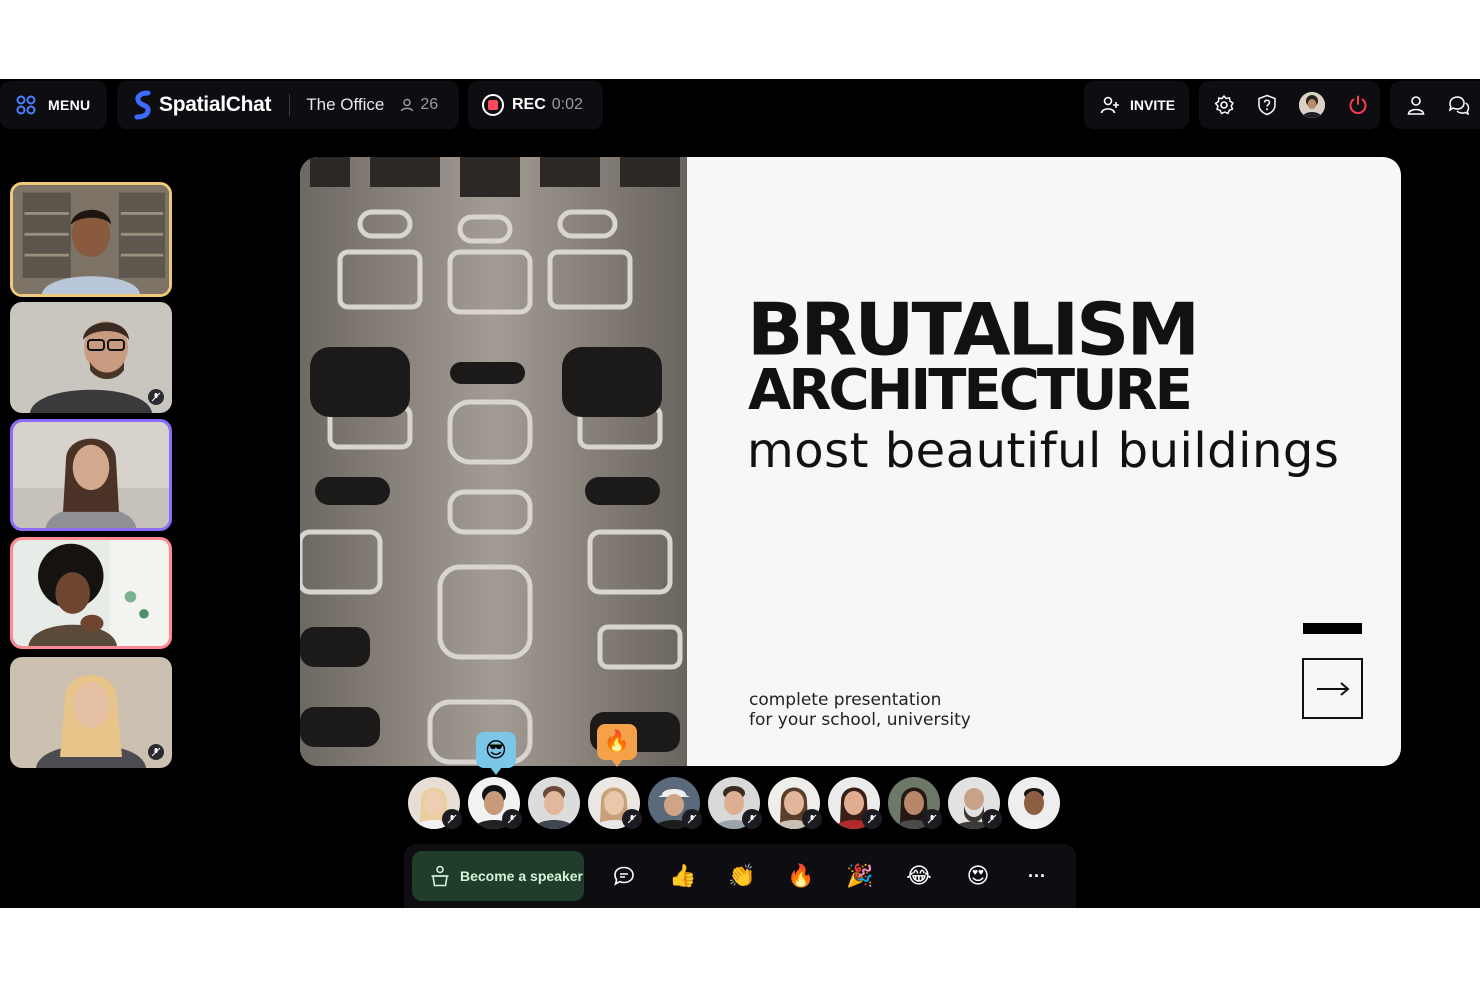 This screenshot has width=1480, height=987. What do you see at coordinates (493, 105) in the screenshot?
I see `record-icon` at bounding box center [493, 105].